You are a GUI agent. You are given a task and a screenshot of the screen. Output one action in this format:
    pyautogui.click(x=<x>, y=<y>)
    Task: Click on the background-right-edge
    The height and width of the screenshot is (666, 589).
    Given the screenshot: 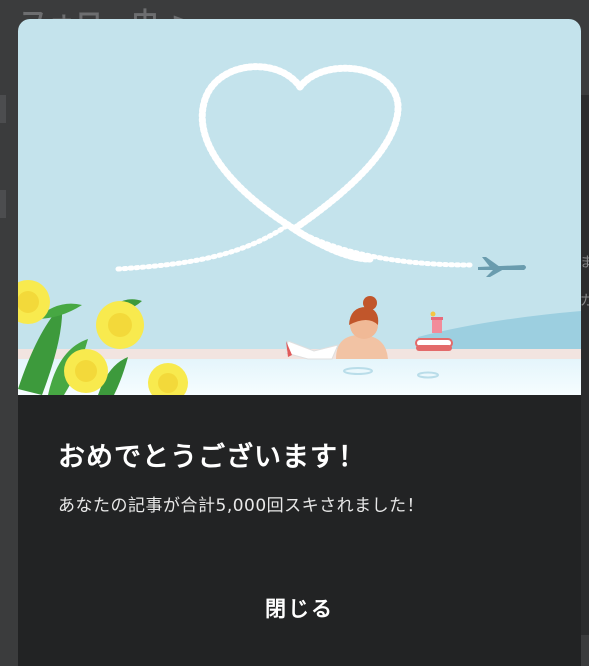 What is the action you would take?
    pyautogui.click(x=584, y=365)
    